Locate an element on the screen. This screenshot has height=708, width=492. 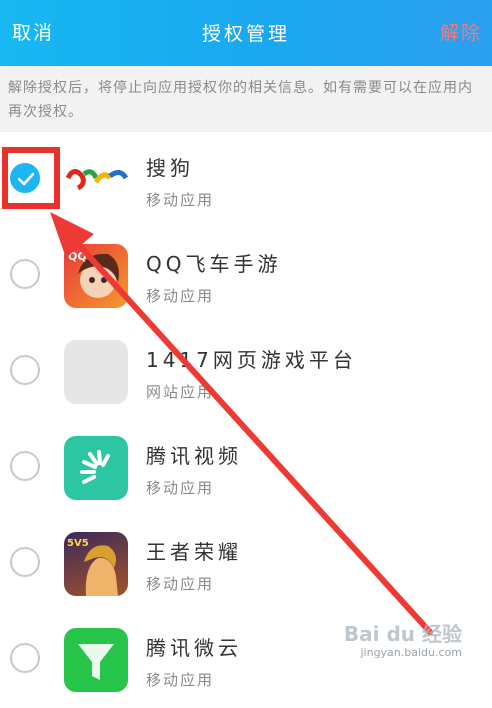
watermark-logo: Bai du 经验 is located at coordinates (402, 634).